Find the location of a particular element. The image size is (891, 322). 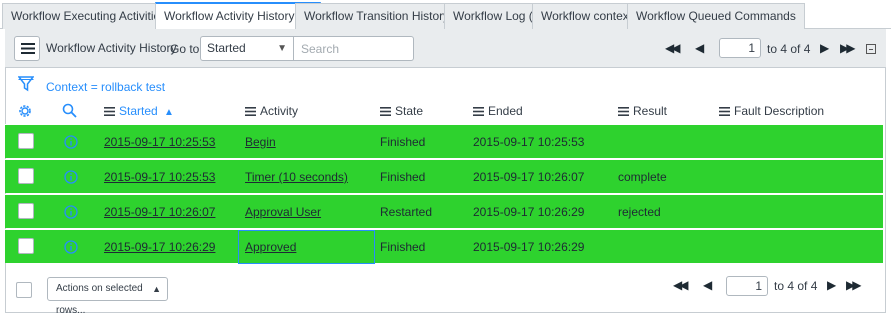

updown-arrows-icon: ▲ is located at coordinates (156, 289).